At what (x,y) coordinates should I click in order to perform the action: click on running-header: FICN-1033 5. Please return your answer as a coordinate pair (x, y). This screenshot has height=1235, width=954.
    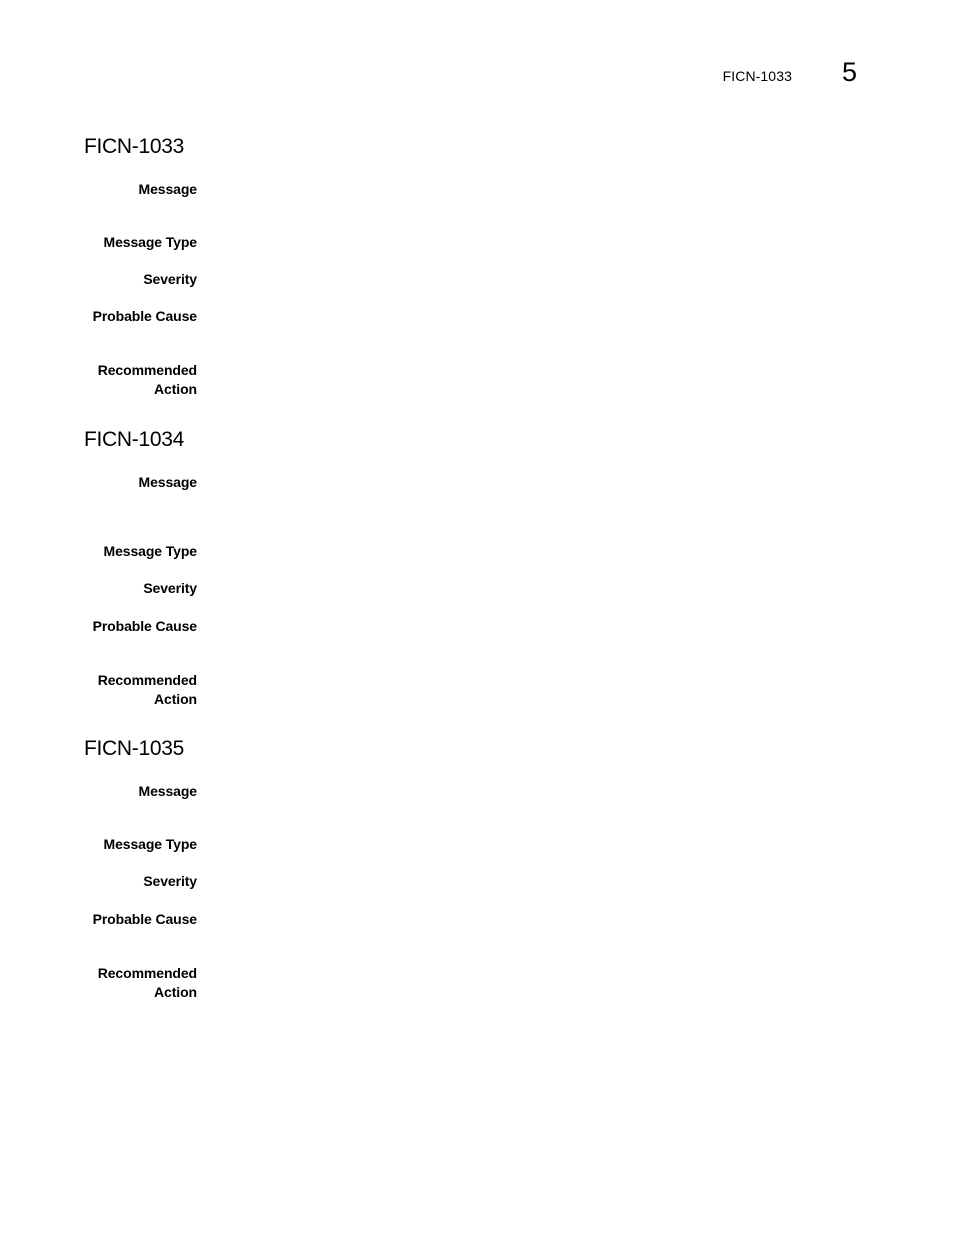
    Looking at the image, I should click on (790, 72).